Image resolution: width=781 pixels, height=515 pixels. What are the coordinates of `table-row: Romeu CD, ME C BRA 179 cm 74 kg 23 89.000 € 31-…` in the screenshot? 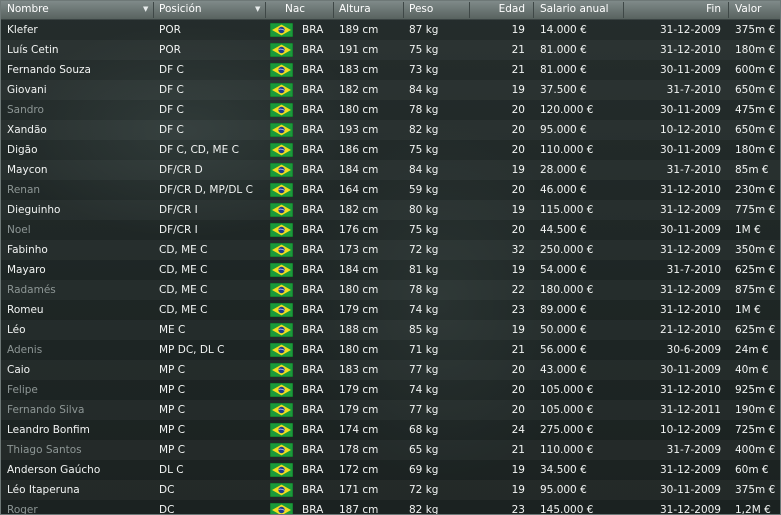 It's located at (390, 310).